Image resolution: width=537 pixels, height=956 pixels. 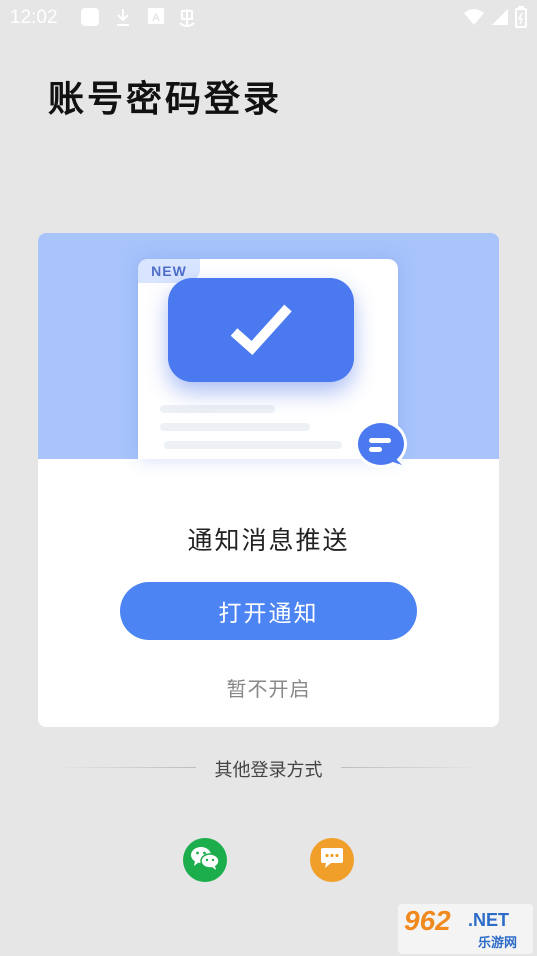 I want to click on watermark-domain: .NET, so click(x=489, y=920).